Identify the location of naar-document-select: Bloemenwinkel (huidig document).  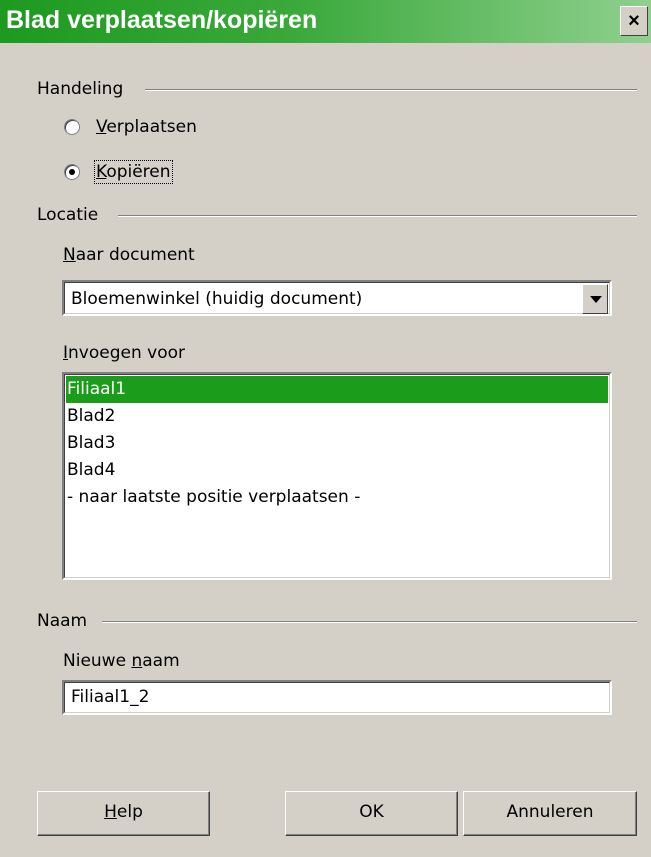
(337, 298).